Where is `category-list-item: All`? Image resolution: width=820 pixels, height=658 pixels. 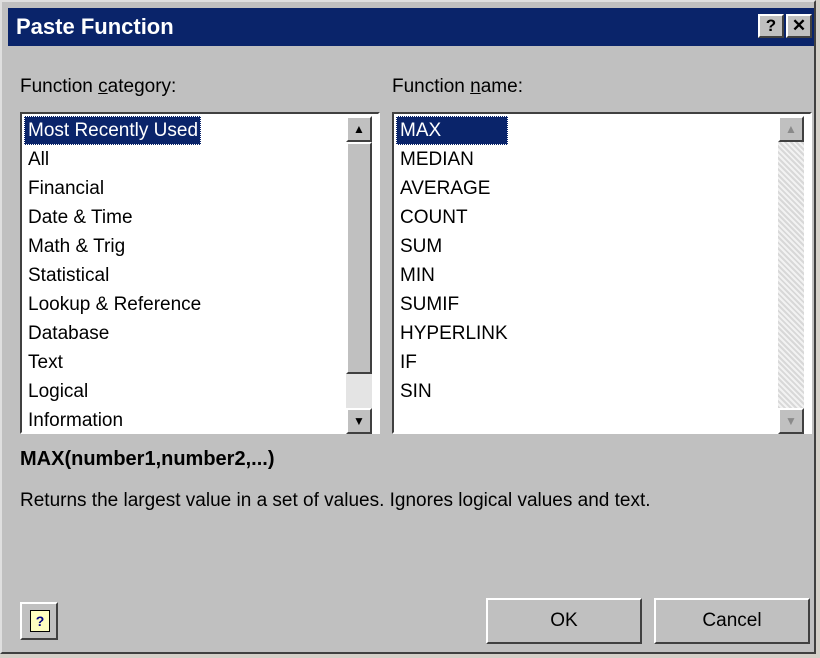 category-list-item: All is located at coordinates (112, 159).